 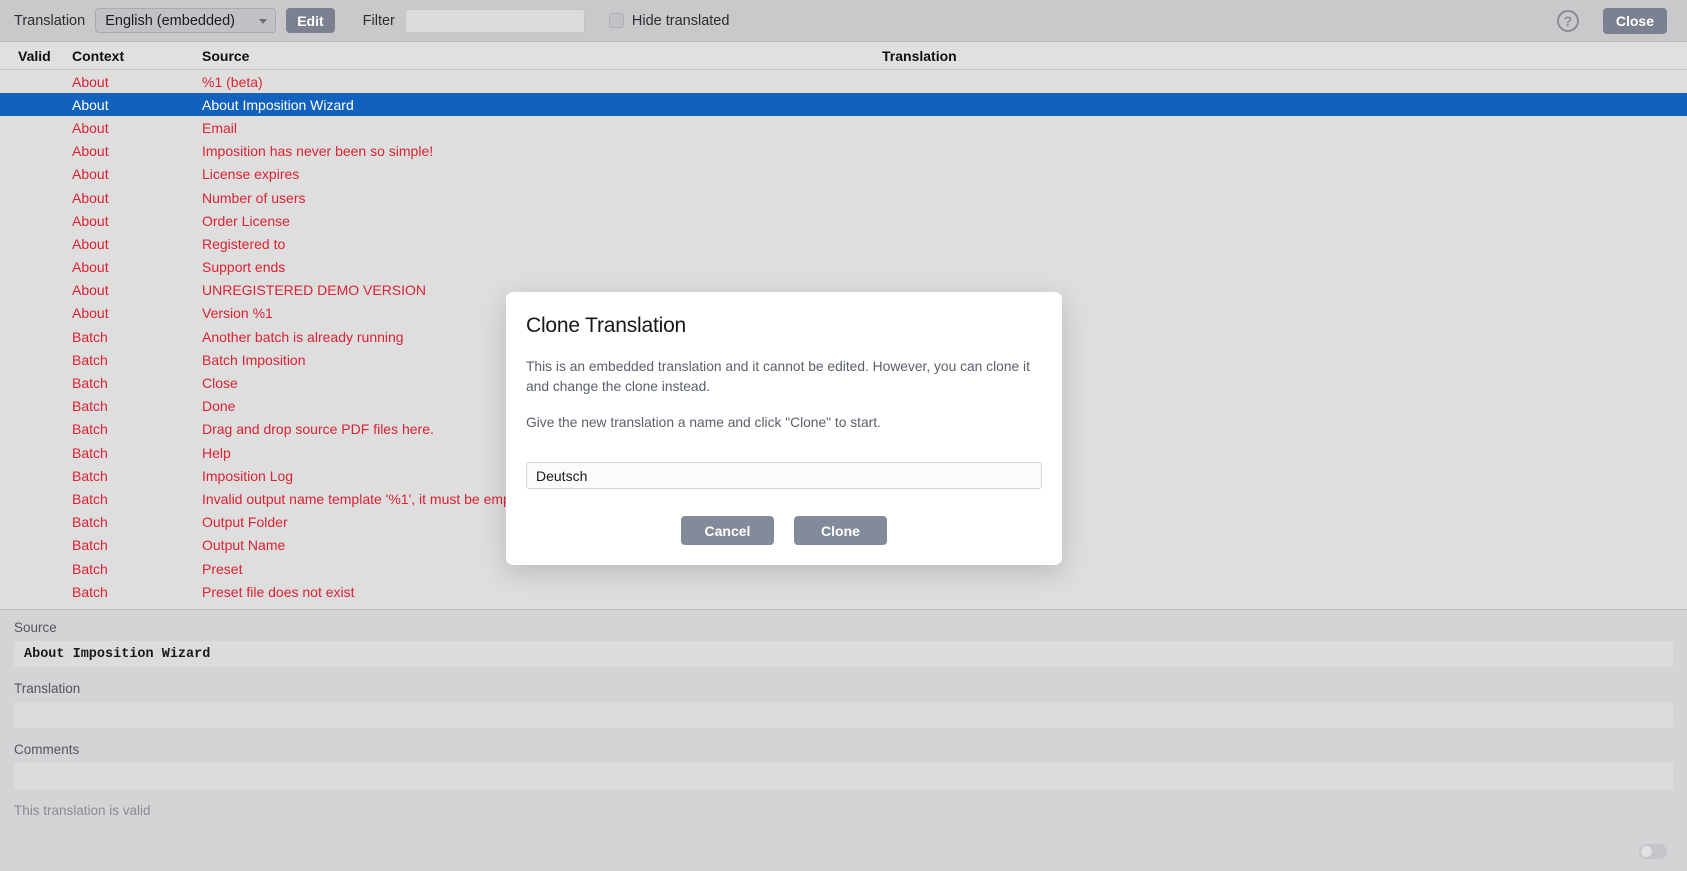 I want to click on comments-field-label: Comments, so click(x=47, y=749).